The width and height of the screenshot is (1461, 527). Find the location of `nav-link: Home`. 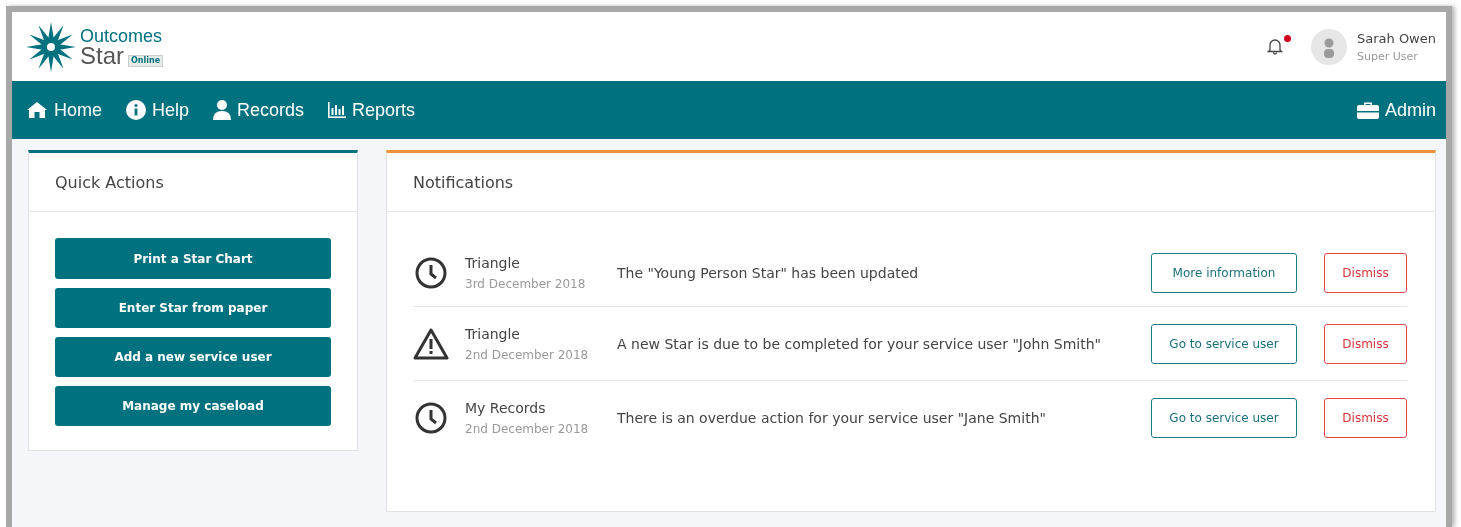

nav-link: Home is located at coordinates (64, 110).